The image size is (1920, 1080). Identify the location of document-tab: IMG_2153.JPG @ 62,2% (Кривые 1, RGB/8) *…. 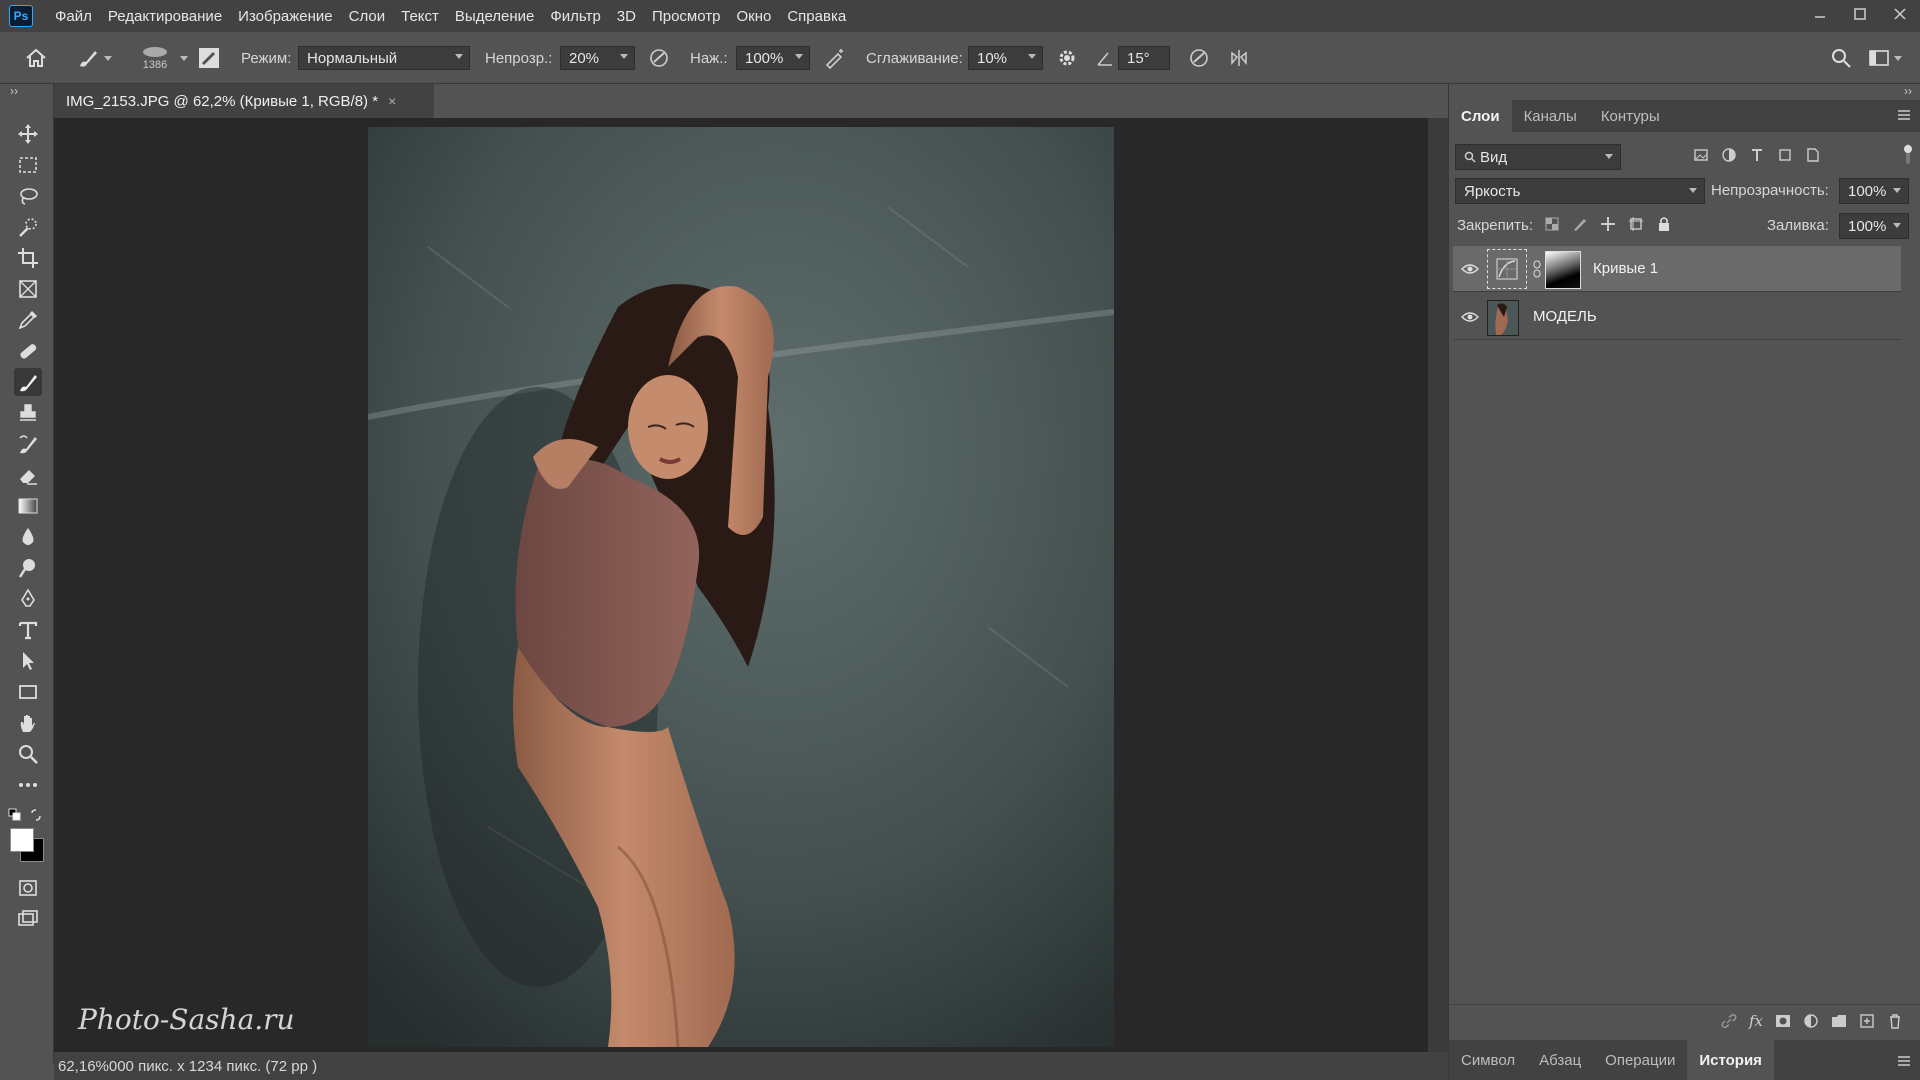
(244, 101).